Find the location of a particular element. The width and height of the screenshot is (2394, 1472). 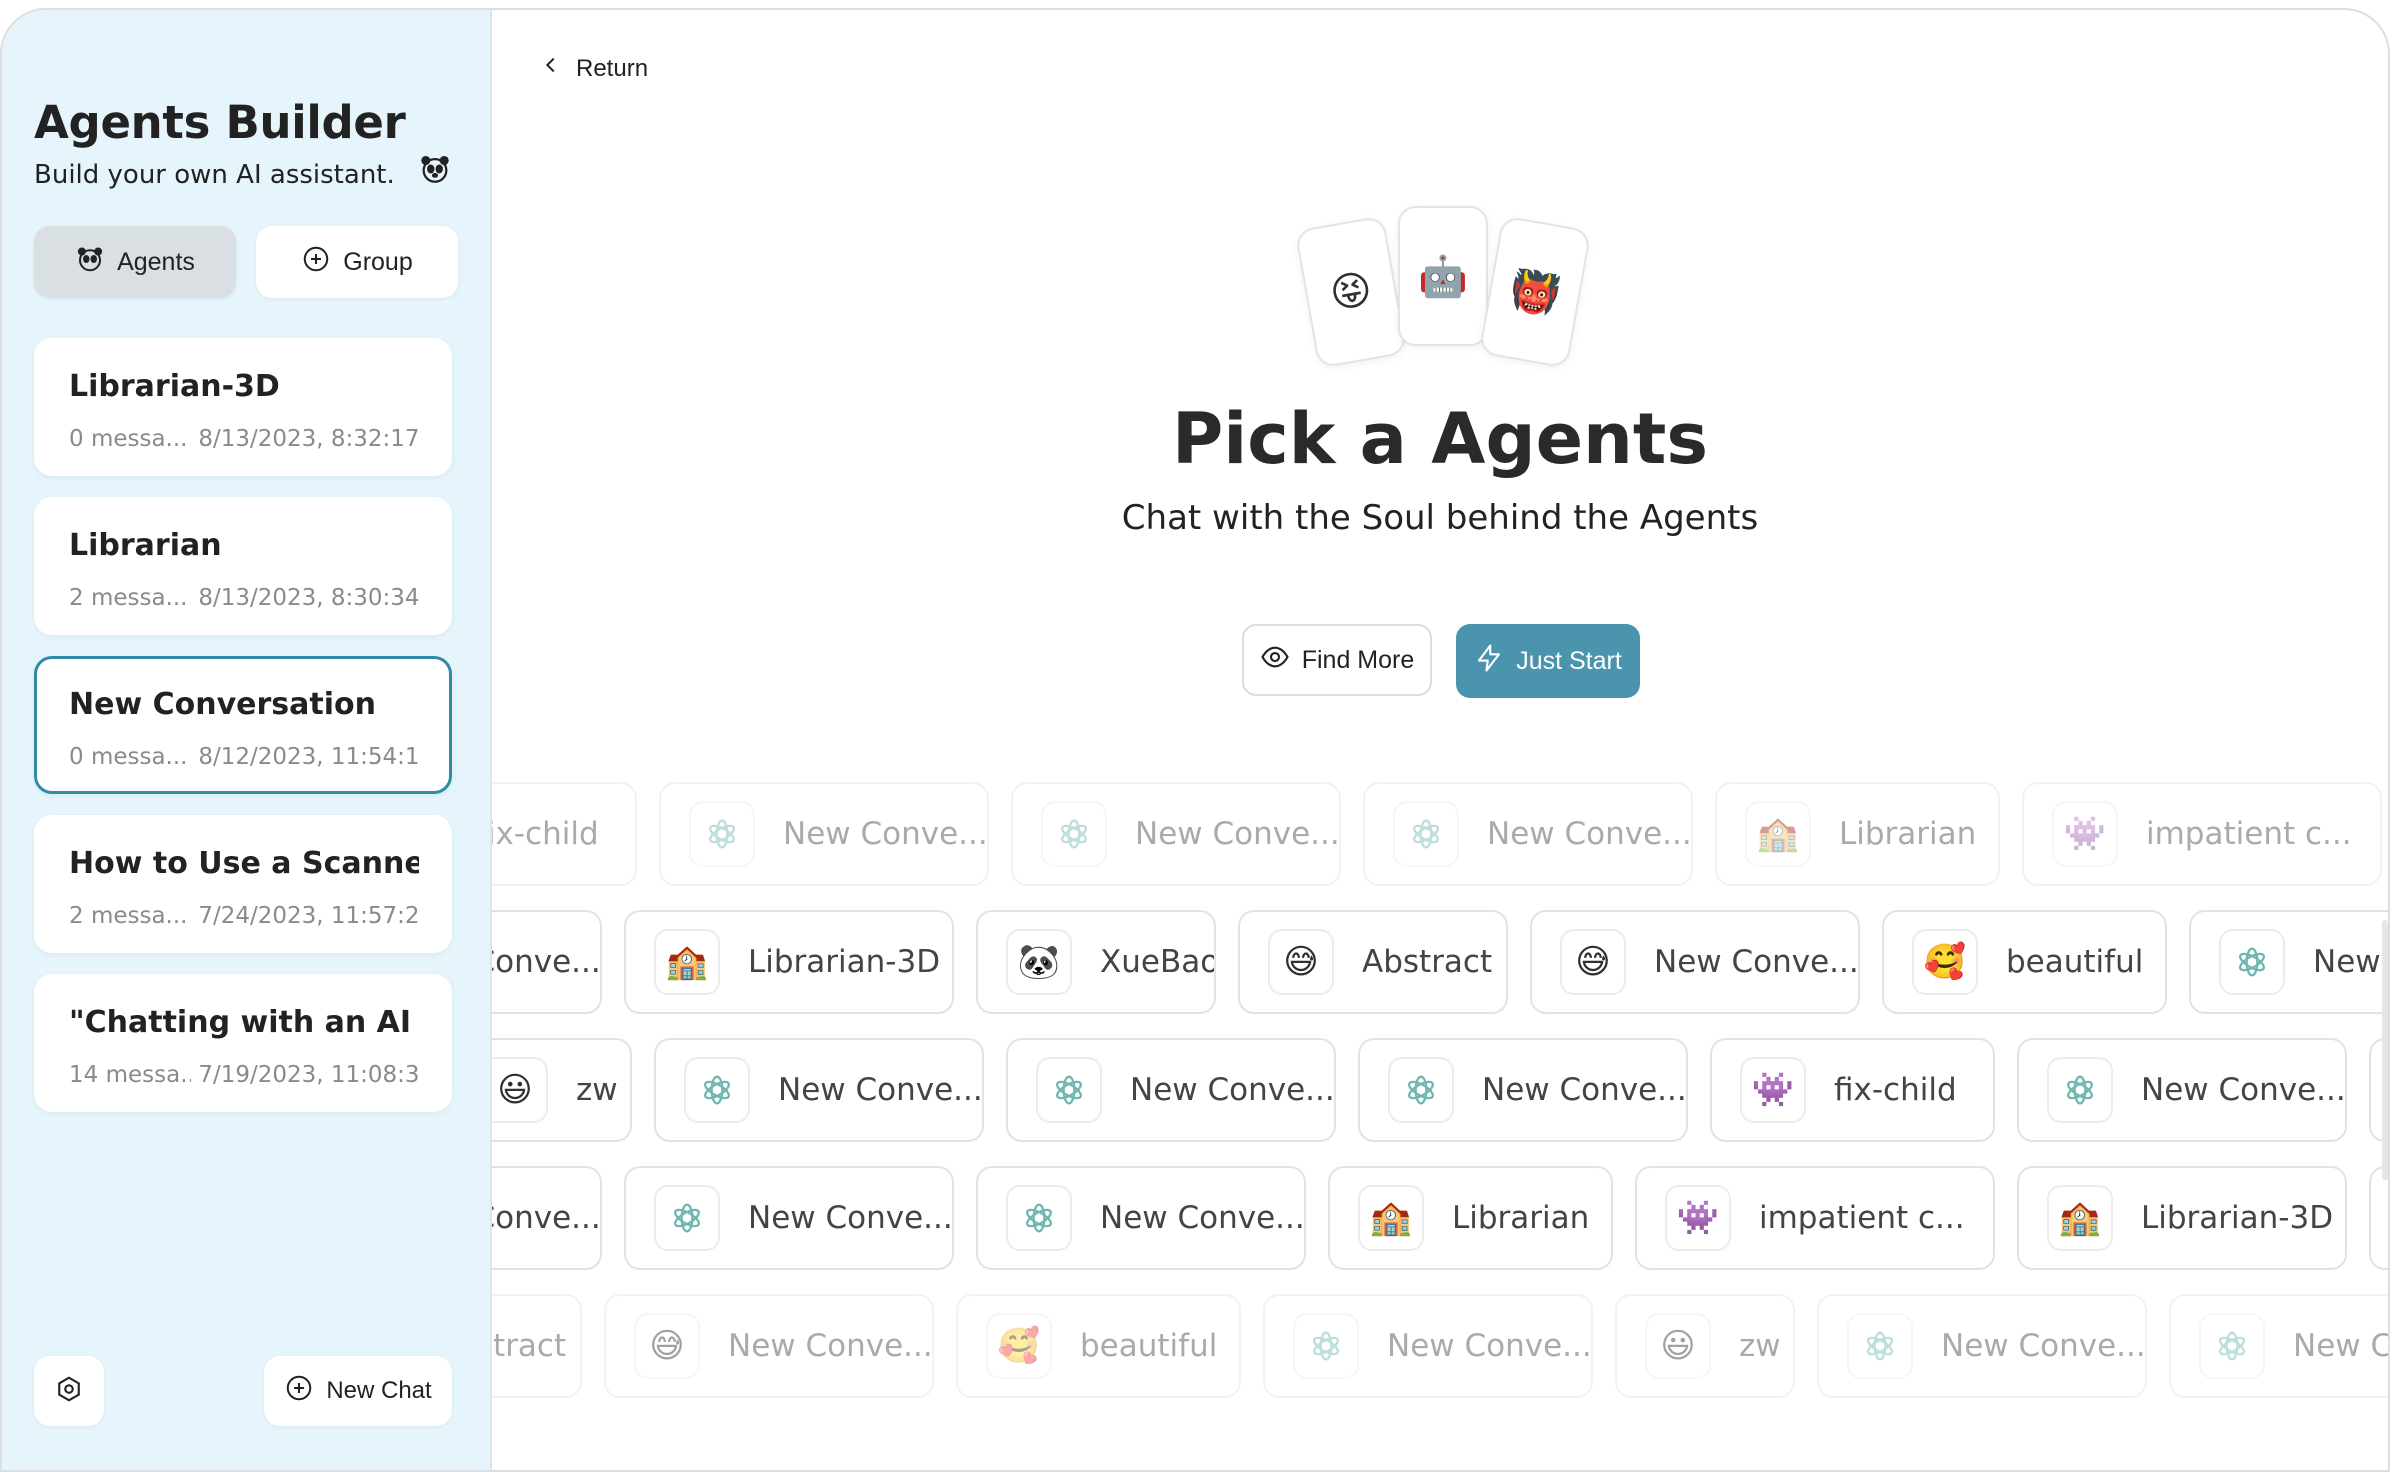

chevron-left-icon is located at coordinates (551, 68).